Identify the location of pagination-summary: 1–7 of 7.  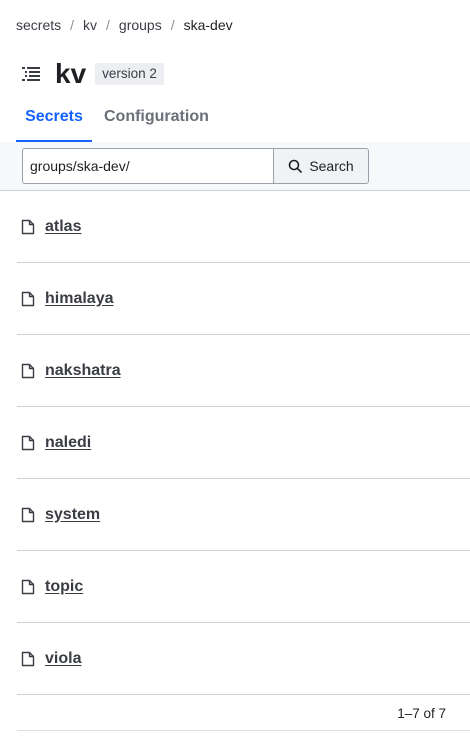
(421, 713).